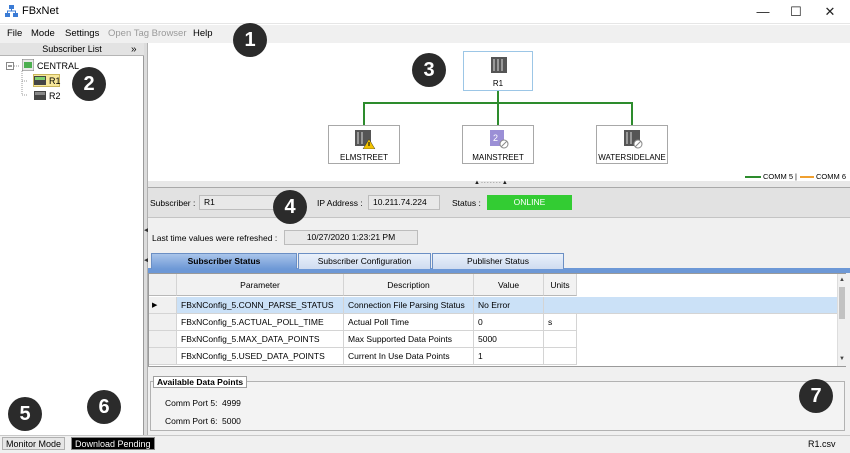 The image size is (850, 453). I want to click on app-title: FBxNet, so click(40, 11).